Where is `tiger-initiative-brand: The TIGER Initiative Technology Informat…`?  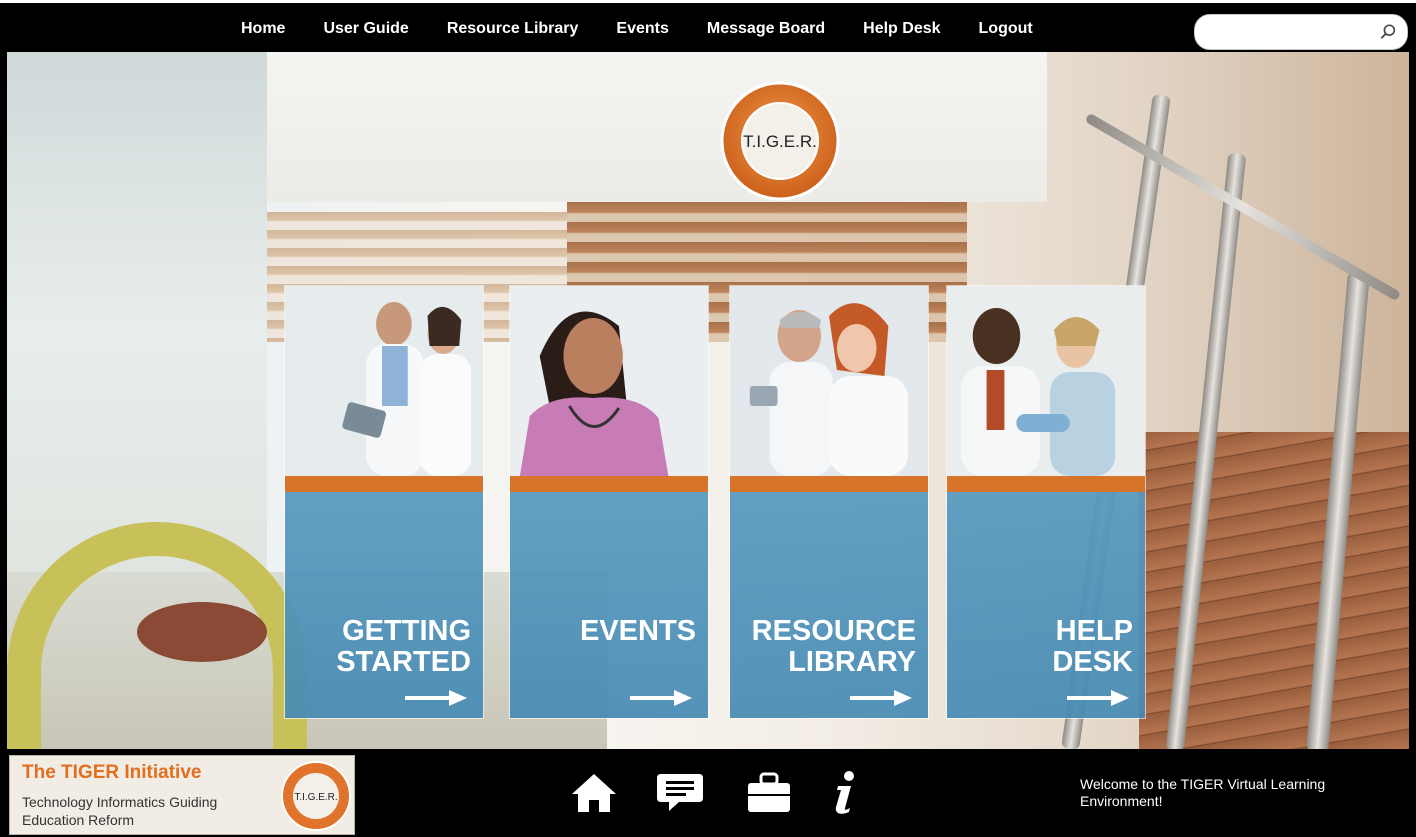
tiger-initiative-brand: The TIGER Initiative Technology Informat… is located at coordinates (182, 795).